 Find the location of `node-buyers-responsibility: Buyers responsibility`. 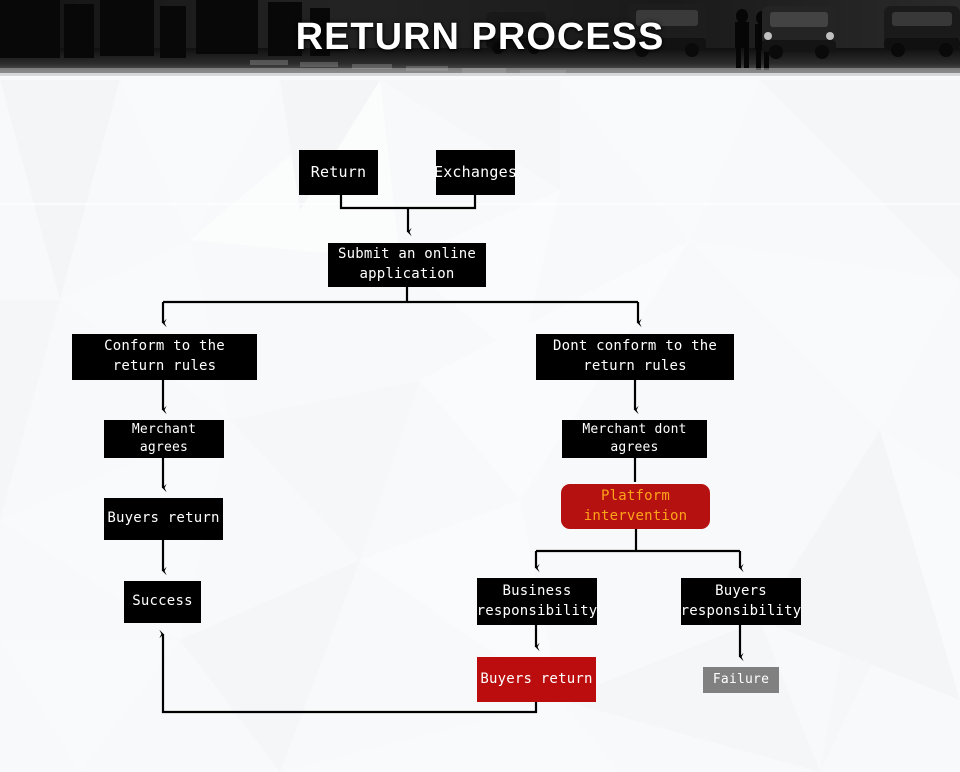

node-buyers-responsibility: Buyers responsibility is located at coordinates (741, 601).